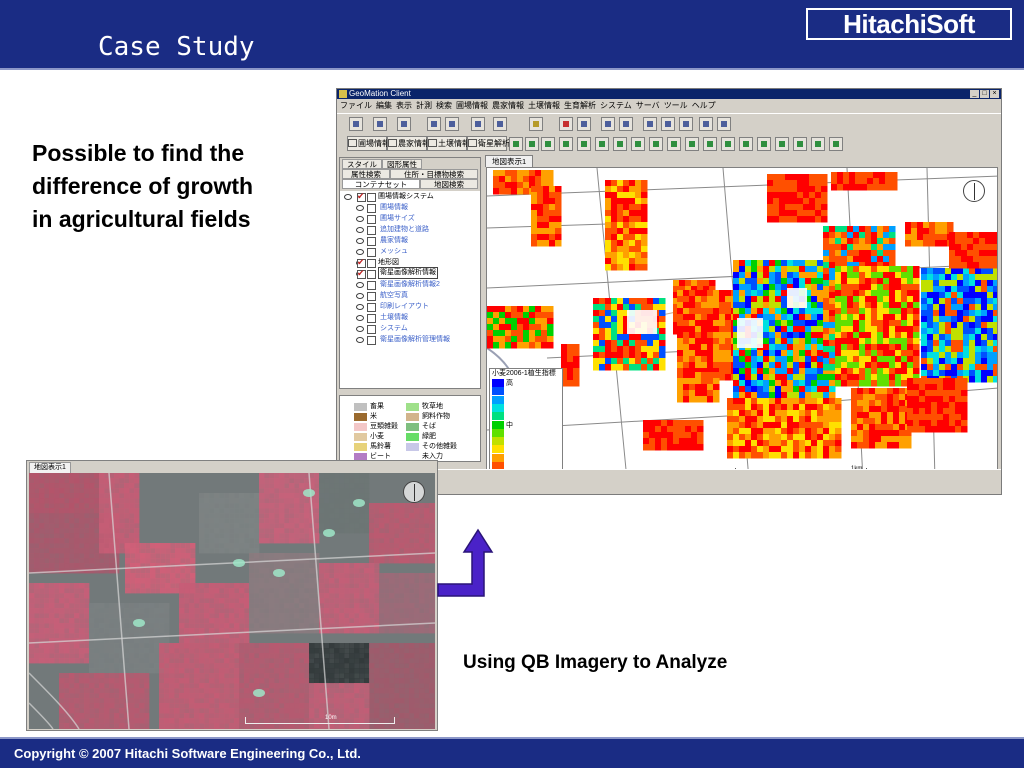  I want to click on tree-item: メッシュ, so click(410, 251).